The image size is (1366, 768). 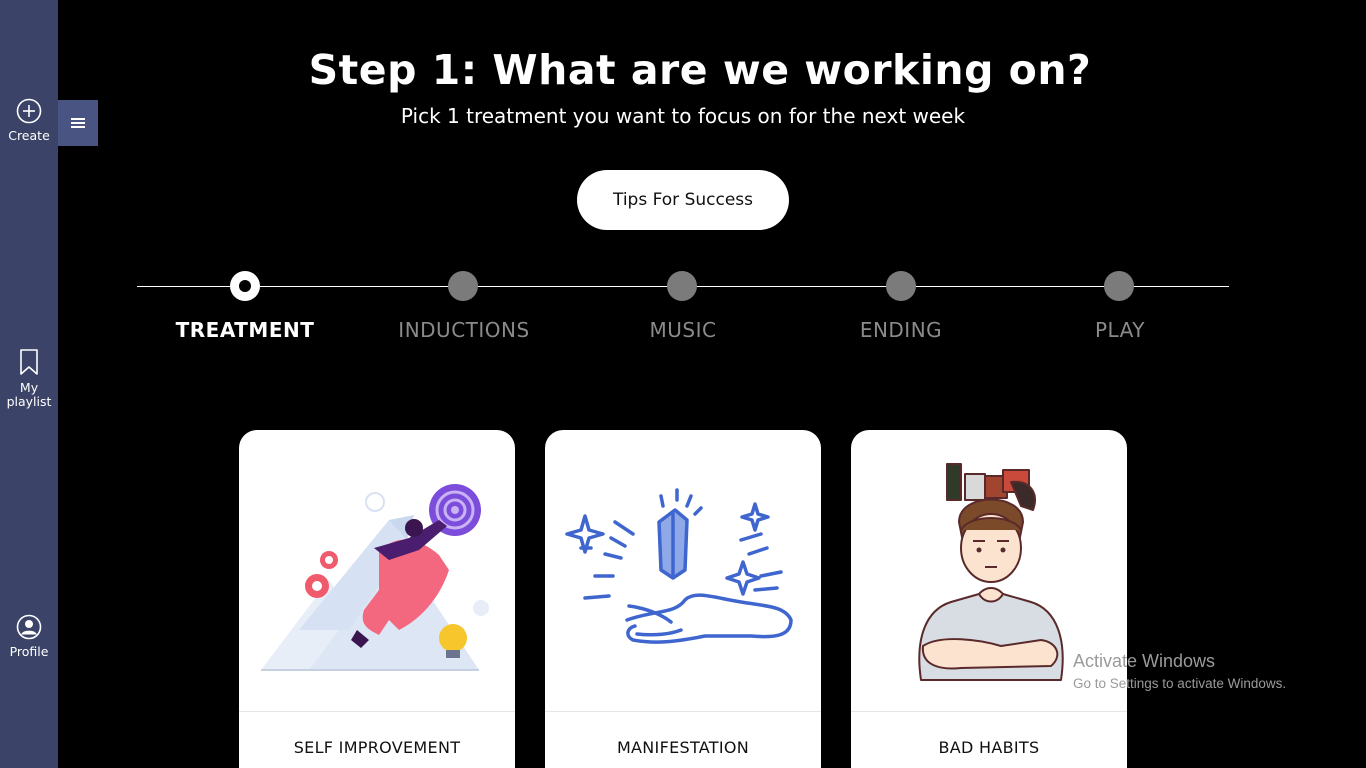 What do you see at coordinates (29, 362) in the screenshot?
I see `bookmark-icon` at bounding box center [29, 362].